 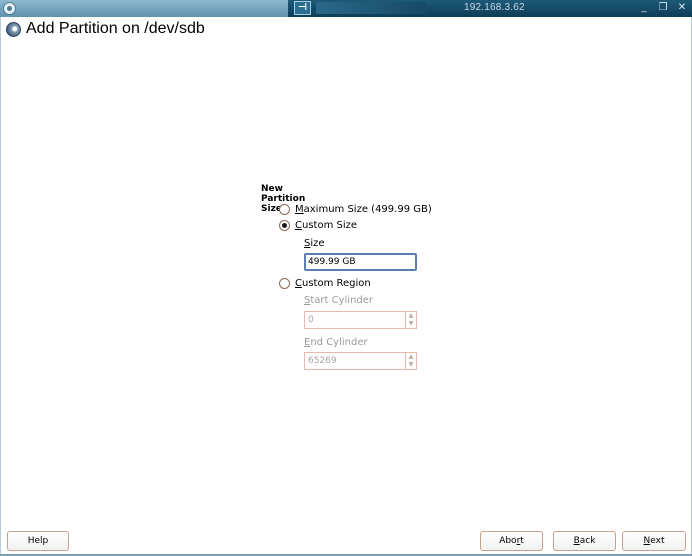 What do you see at coordinates (654, 541) in the screenshot?
I see `next-button: Next` at bounding box center [654, 541].